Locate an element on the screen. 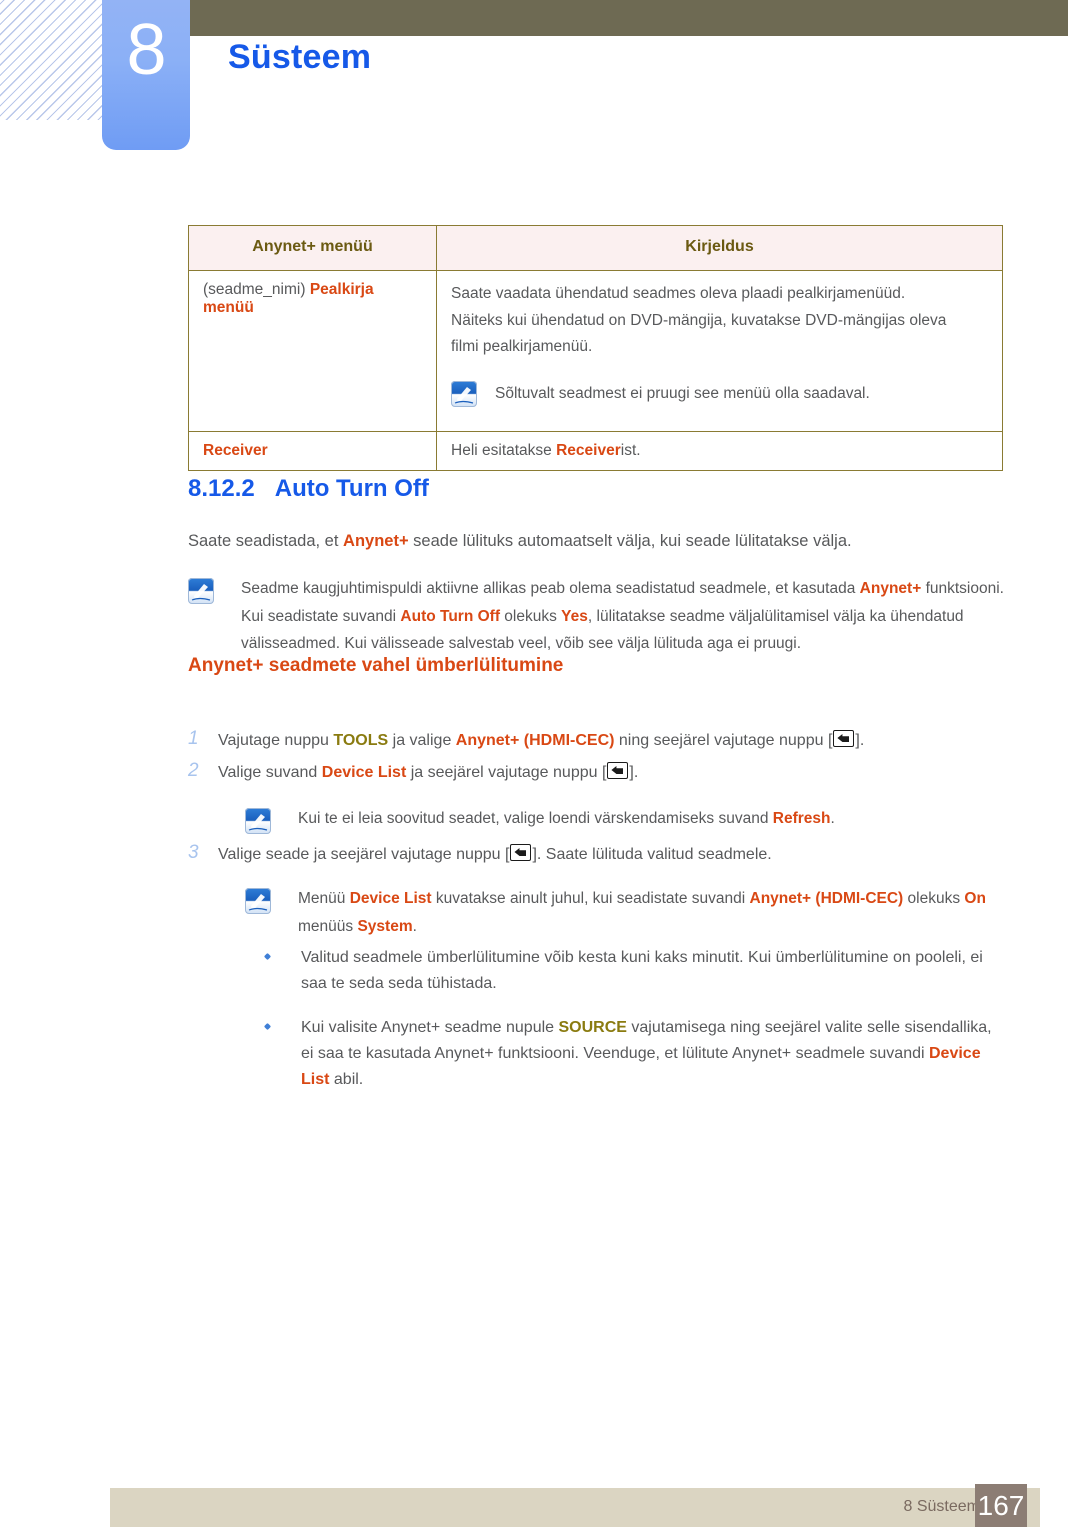 The image size is (1080, 1527). refresh-post: . is located at coordinates (832, 818).